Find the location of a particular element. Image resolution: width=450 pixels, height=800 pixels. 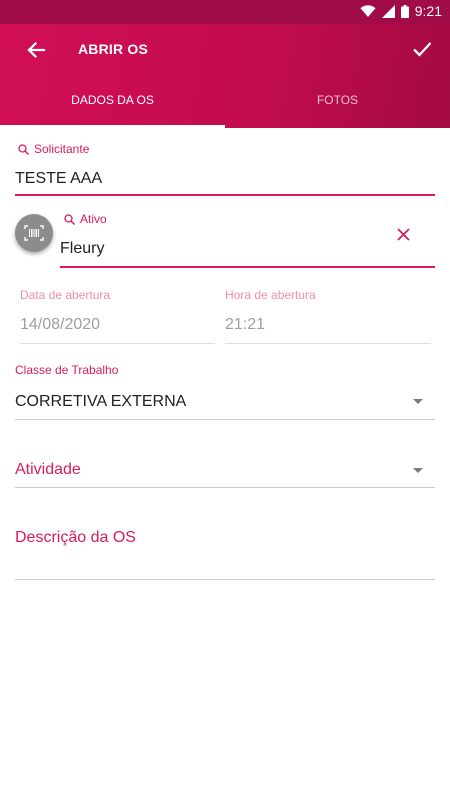

classe-trabalho-select: Classe de Trabalho CORRETIVA EXTERNA is located at coordinates (225, 391).